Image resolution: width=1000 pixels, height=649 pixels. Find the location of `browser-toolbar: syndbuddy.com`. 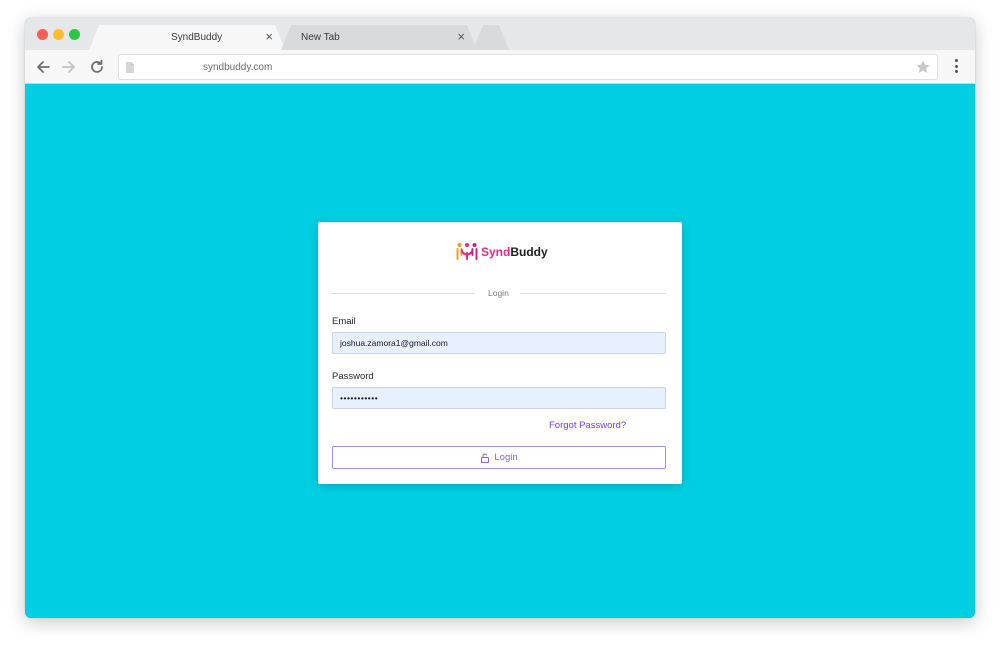

browser-toolbar: syndbuddy.com is located at coordinates (500, 67).